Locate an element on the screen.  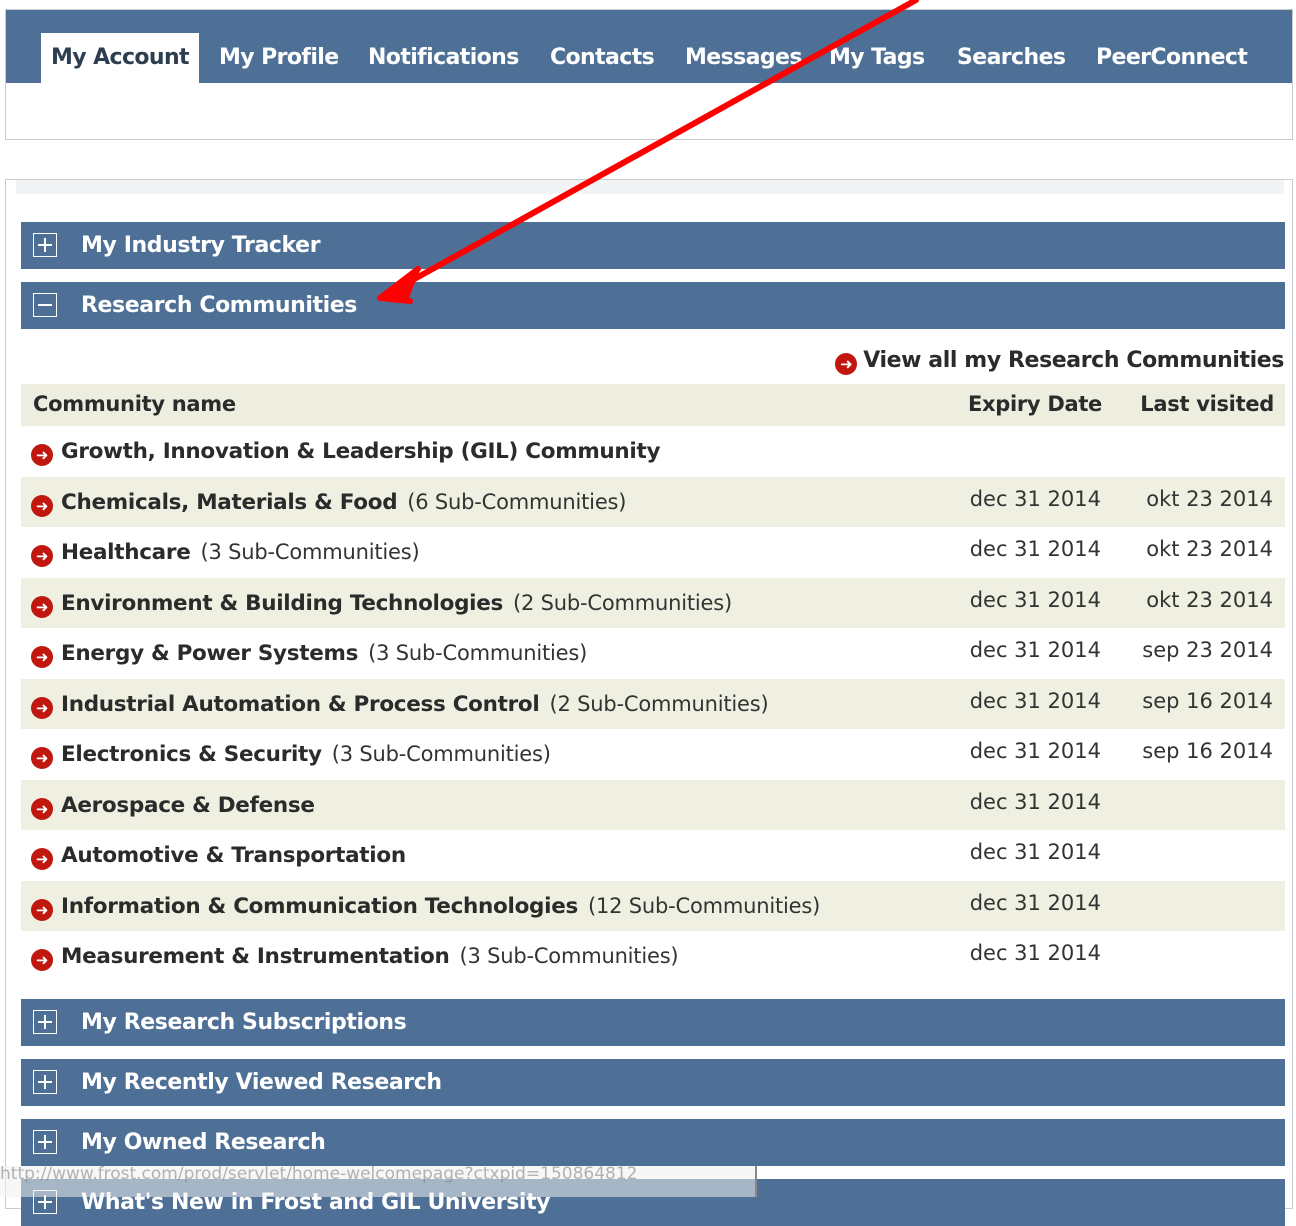
column-header-last-visited: Last visited is located at coordinates (1207, 404).